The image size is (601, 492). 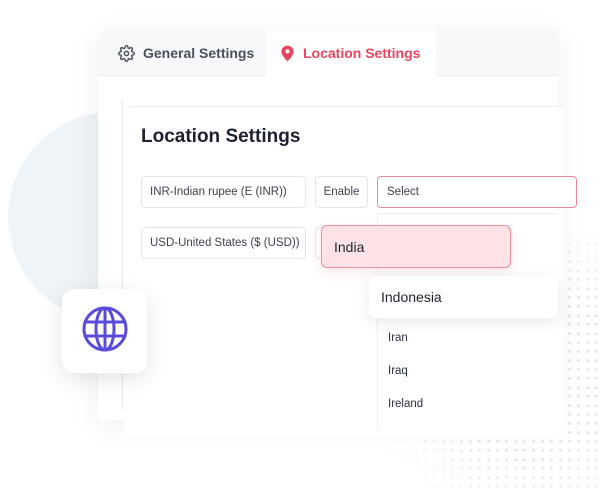 I want to click on tab-location-label: Location Settings, so click(x=362, y=53).